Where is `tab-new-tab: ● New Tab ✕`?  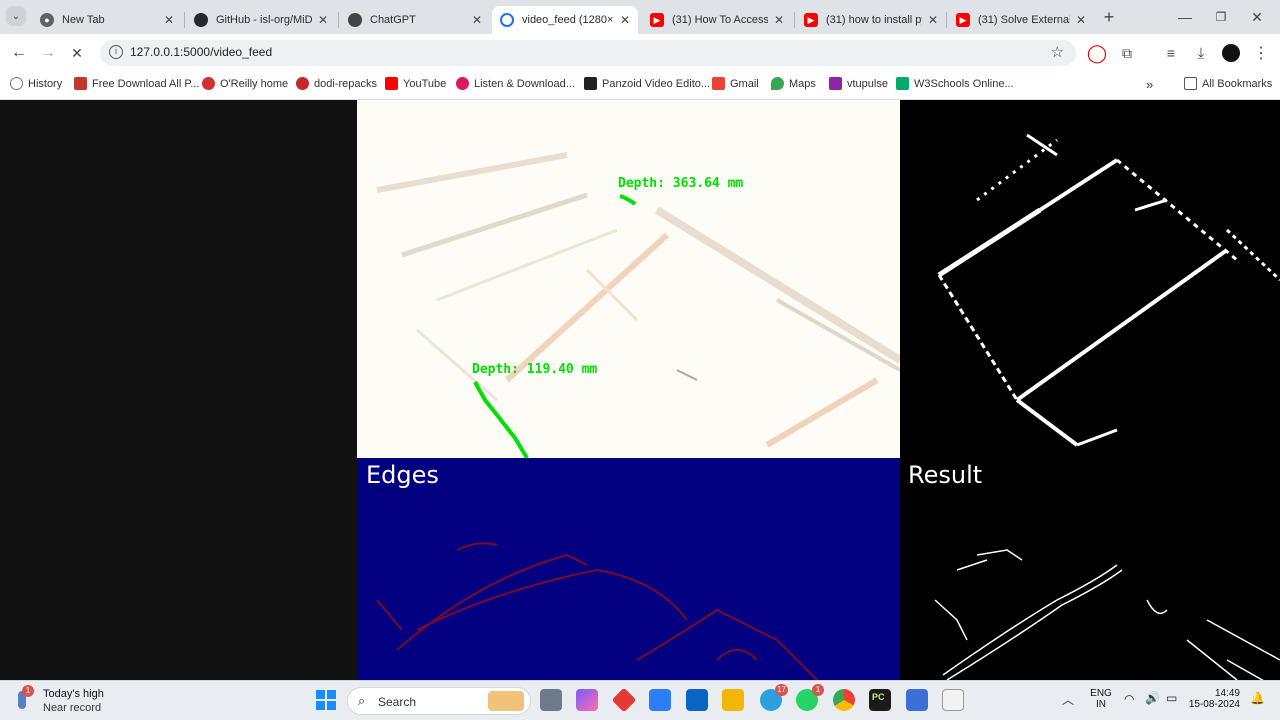
tab-new-tab: ● New Tab ✕ is located at coordinates (107, 20).